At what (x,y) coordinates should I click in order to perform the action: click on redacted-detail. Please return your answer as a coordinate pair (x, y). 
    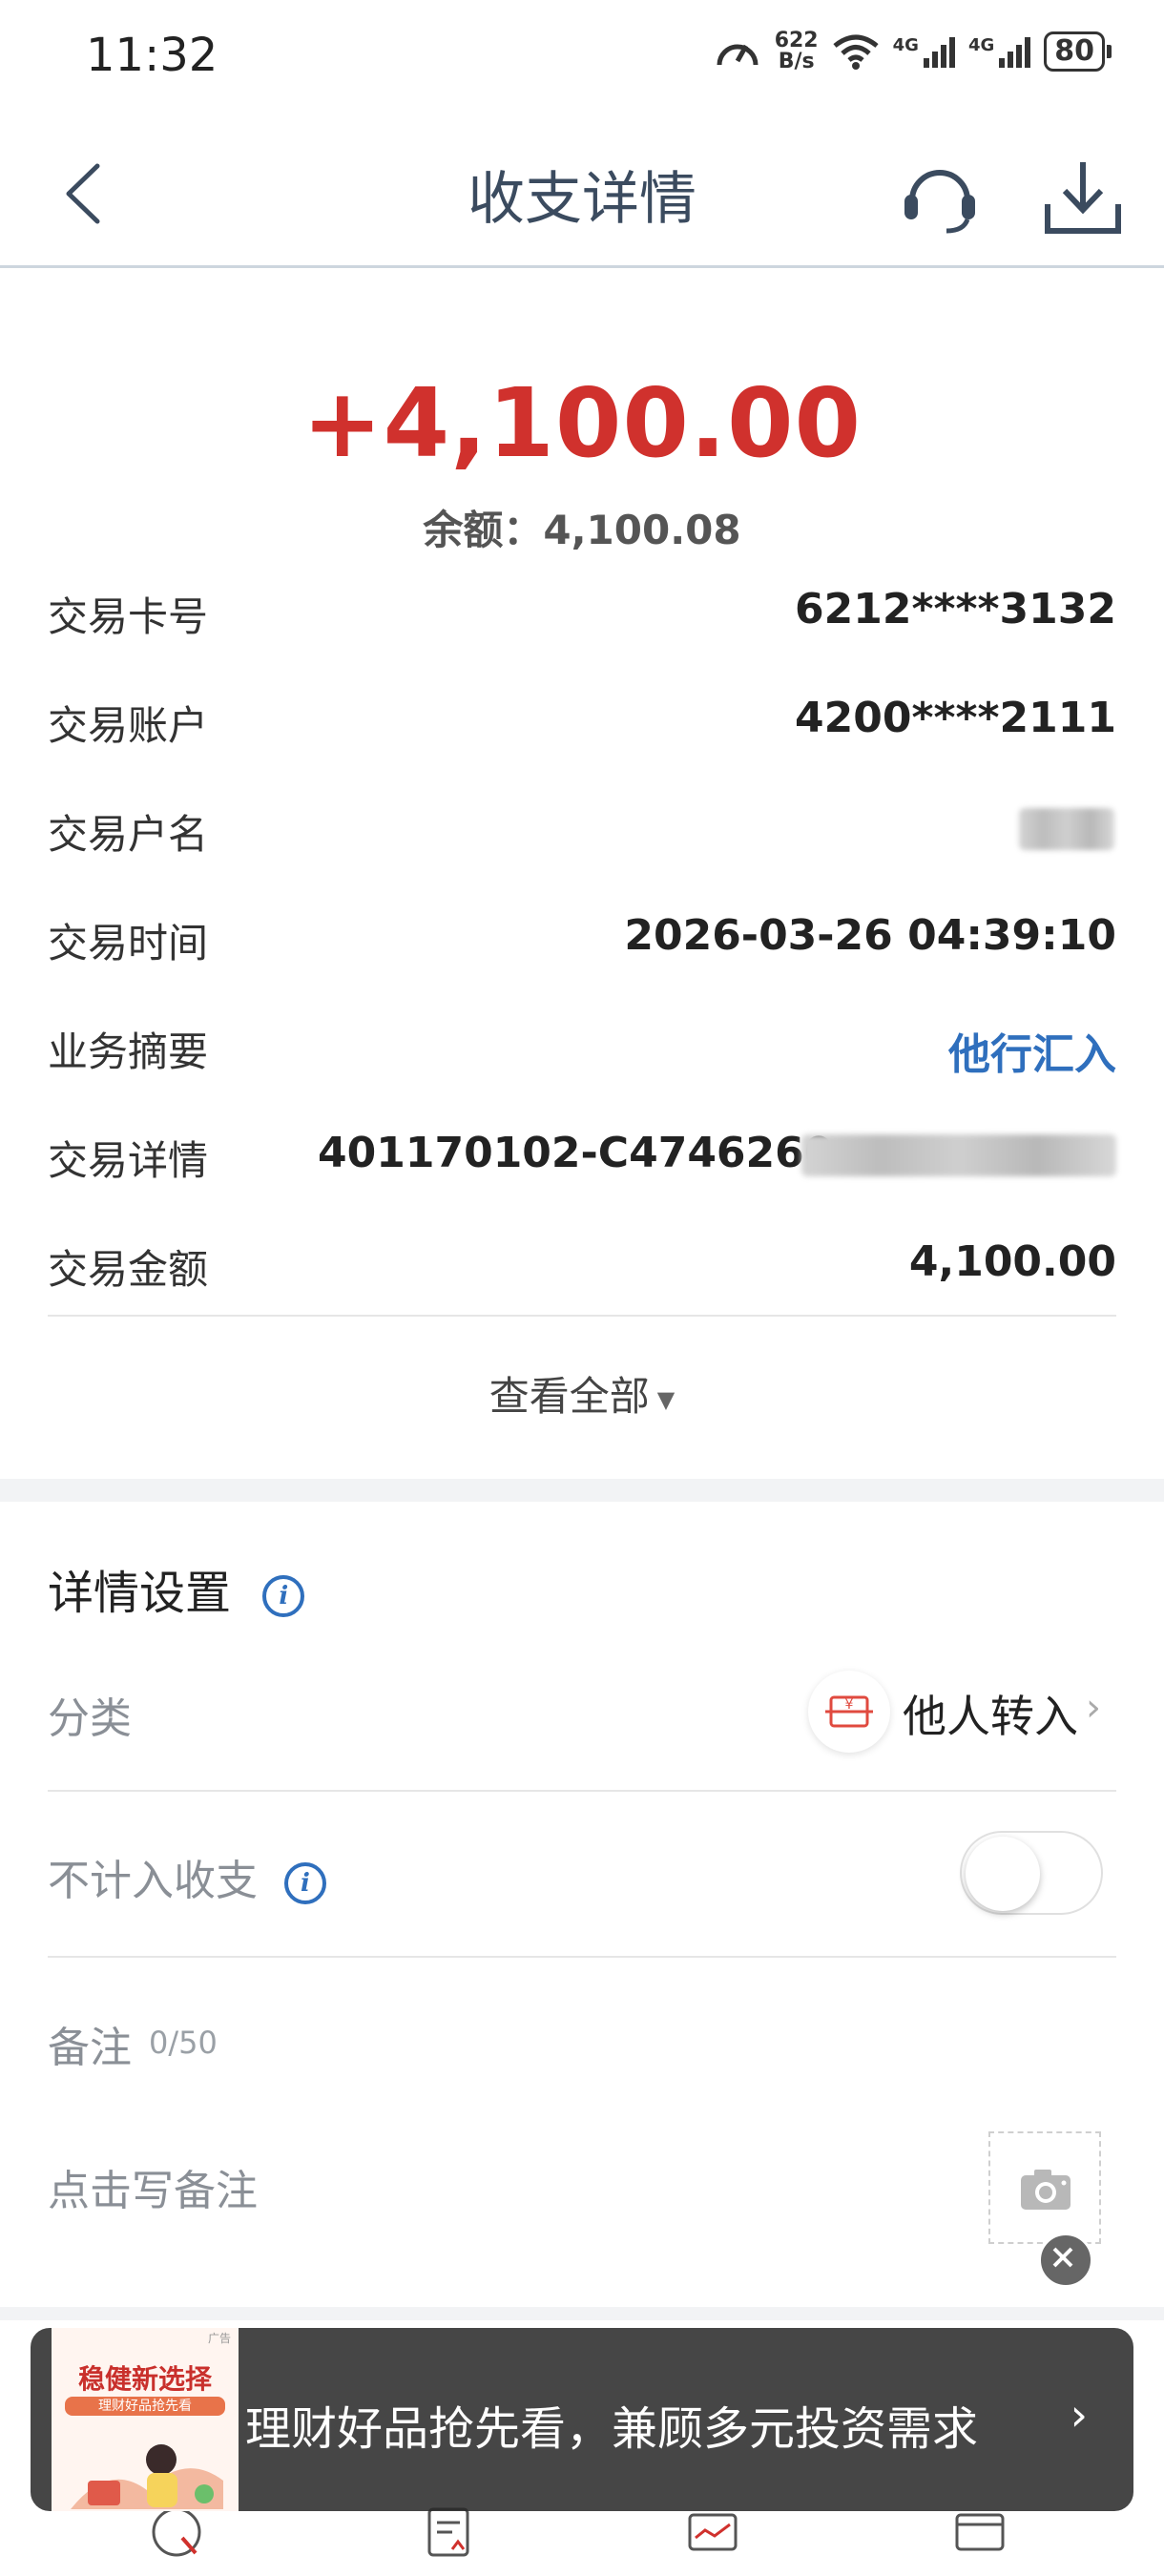
    Looking at the image, I should click on (958, 1155).